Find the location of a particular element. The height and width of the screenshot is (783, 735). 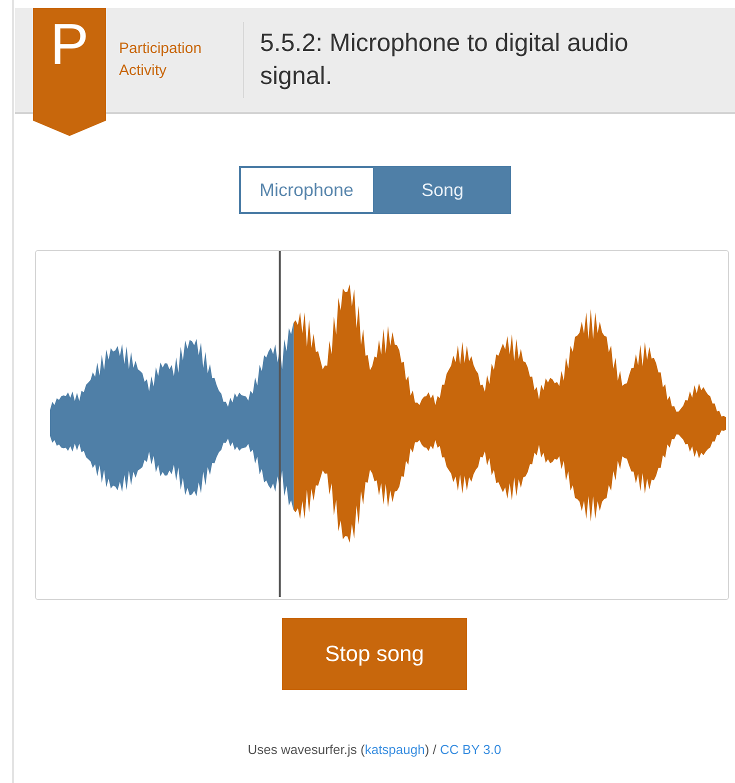

attribution-text: Uses wavesurfer.js (katspaugh) / CC BY 3.0 is located at coordinates (375, 749).